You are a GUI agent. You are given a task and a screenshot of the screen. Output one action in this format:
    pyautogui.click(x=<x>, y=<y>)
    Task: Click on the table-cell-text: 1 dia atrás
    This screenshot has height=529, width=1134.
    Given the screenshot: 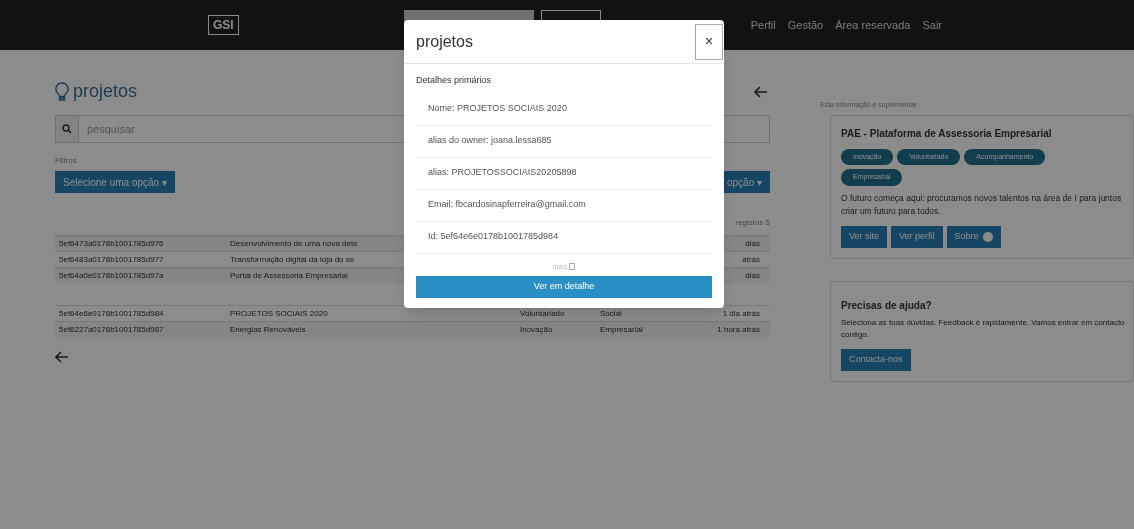 What is the action you would take?
    pyautogui.click(x=741, y=313)
    